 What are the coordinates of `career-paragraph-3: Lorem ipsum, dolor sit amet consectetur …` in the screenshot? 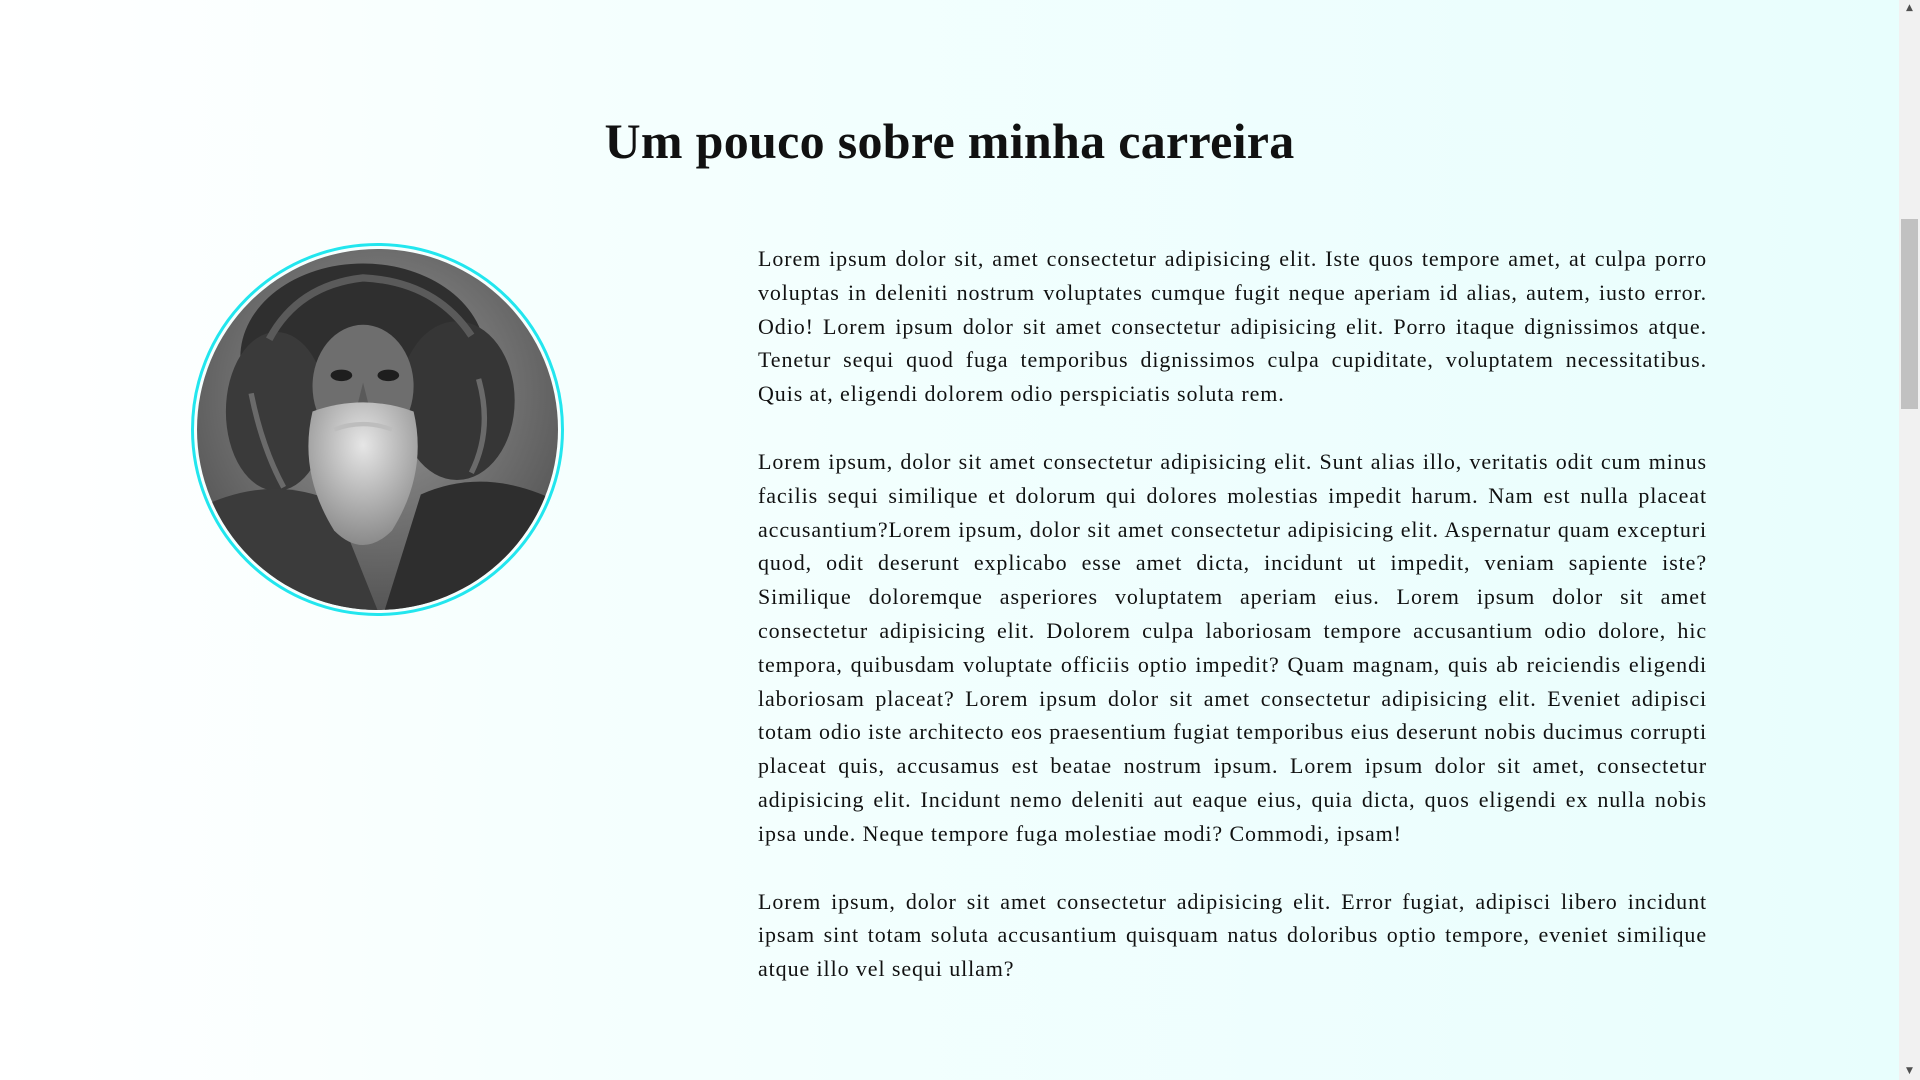 It's located at (1232, 935).